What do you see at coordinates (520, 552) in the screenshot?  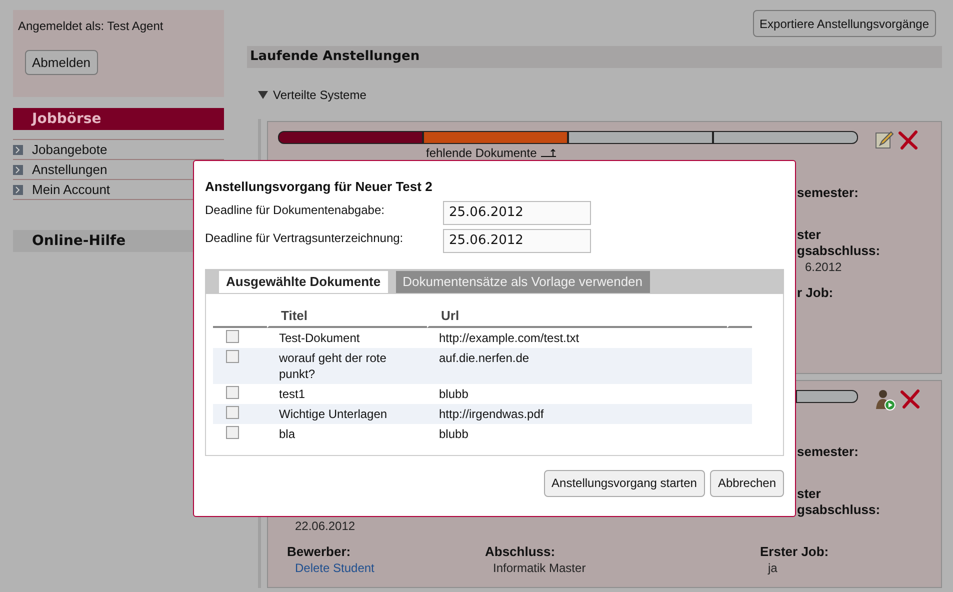 I see `field-label: Abschluss:` at bounding box center [520, 552].